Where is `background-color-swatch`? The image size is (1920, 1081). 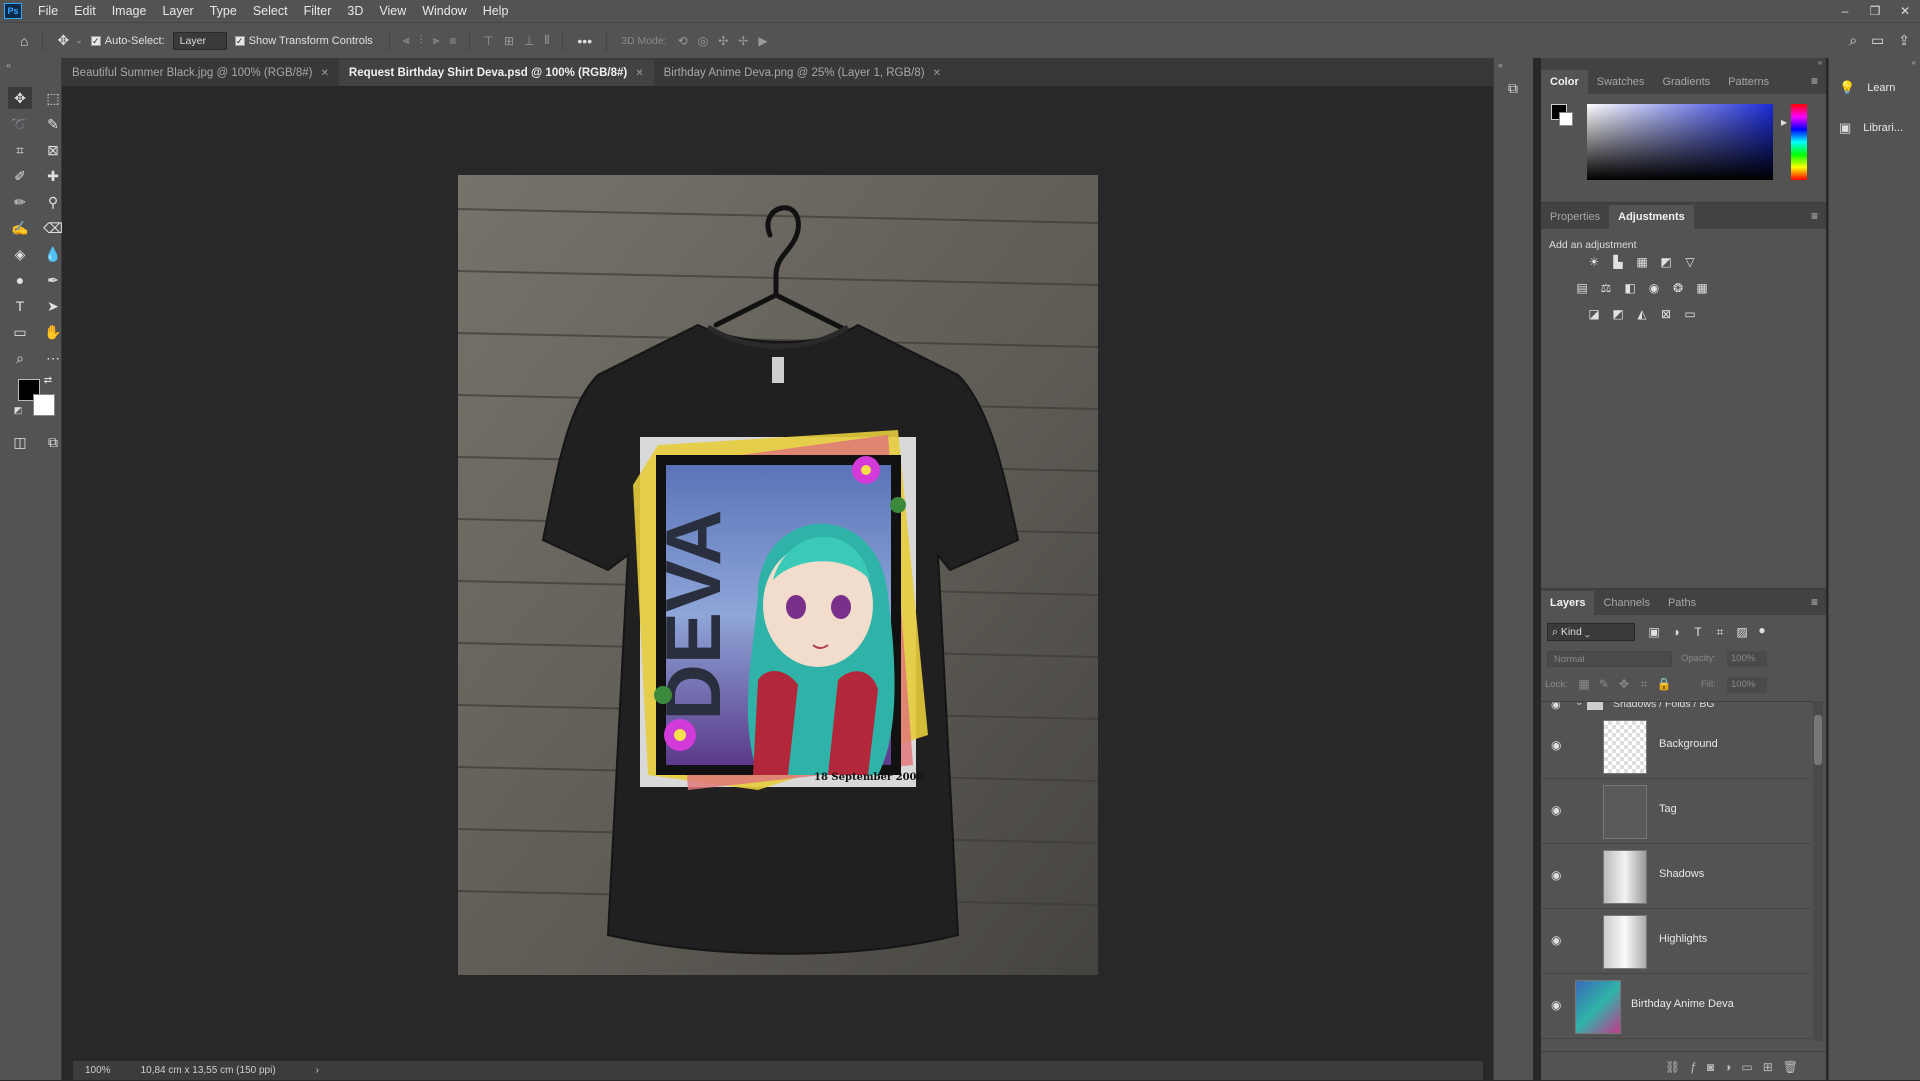
background-color-swatch is located at coordinates (44, 405).